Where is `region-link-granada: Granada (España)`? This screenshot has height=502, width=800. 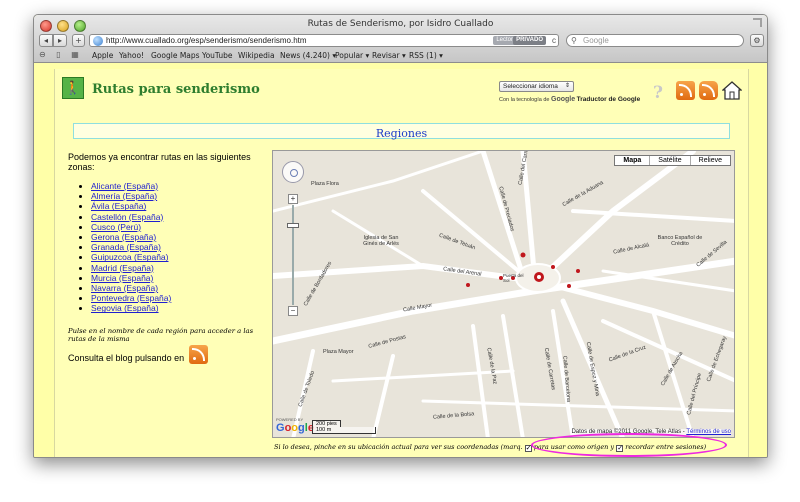
region-link-granada: Granada (España) is located at coordinates (126, 247).